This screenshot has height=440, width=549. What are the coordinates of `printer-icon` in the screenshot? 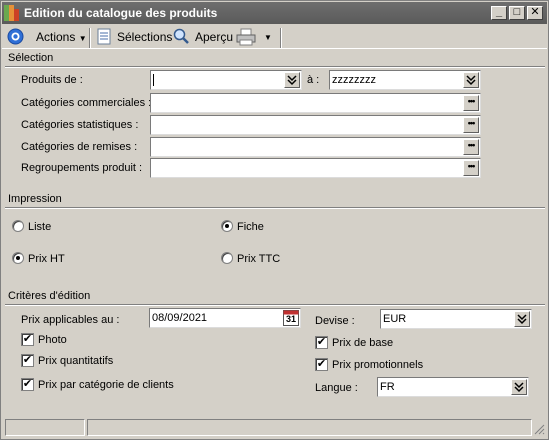 It's located at (246, 37).